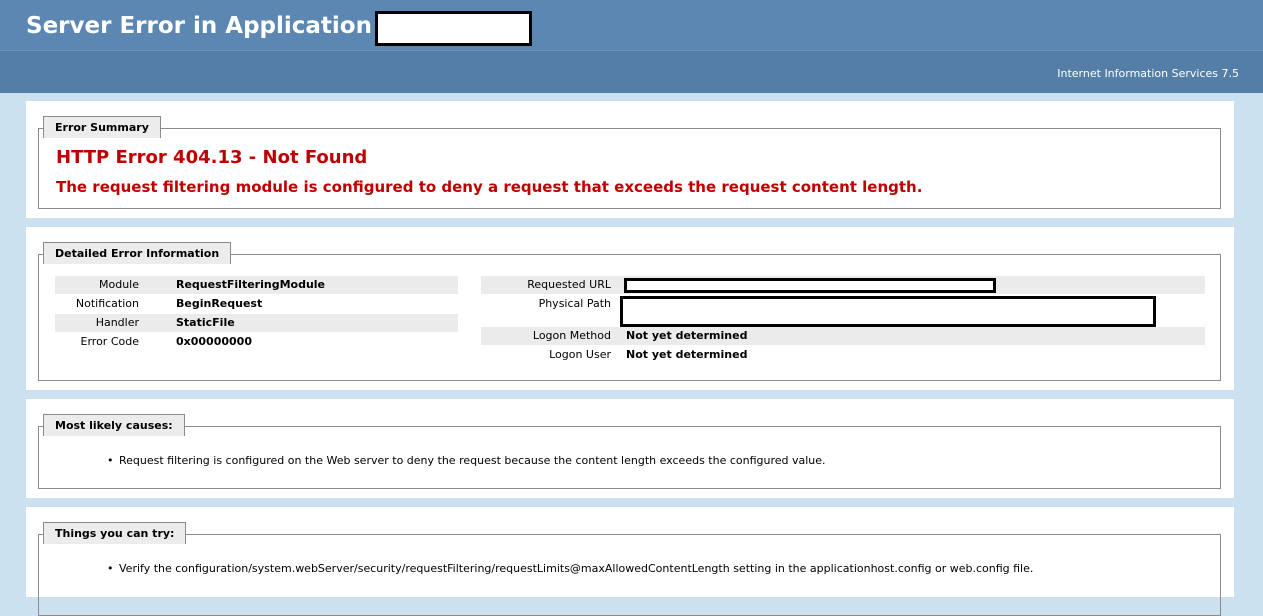 The width and height of the screenshot is (1263, 616). Describe the element at coordinates (115, 533) in the screenshot. I see `try-legend: Things you can try:` at that location.